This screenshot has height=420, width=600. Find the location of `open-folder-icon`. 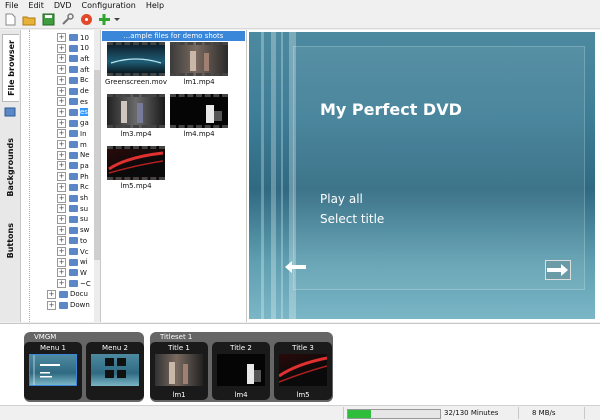

open-folder-icon is located at coordinates (29, 20).